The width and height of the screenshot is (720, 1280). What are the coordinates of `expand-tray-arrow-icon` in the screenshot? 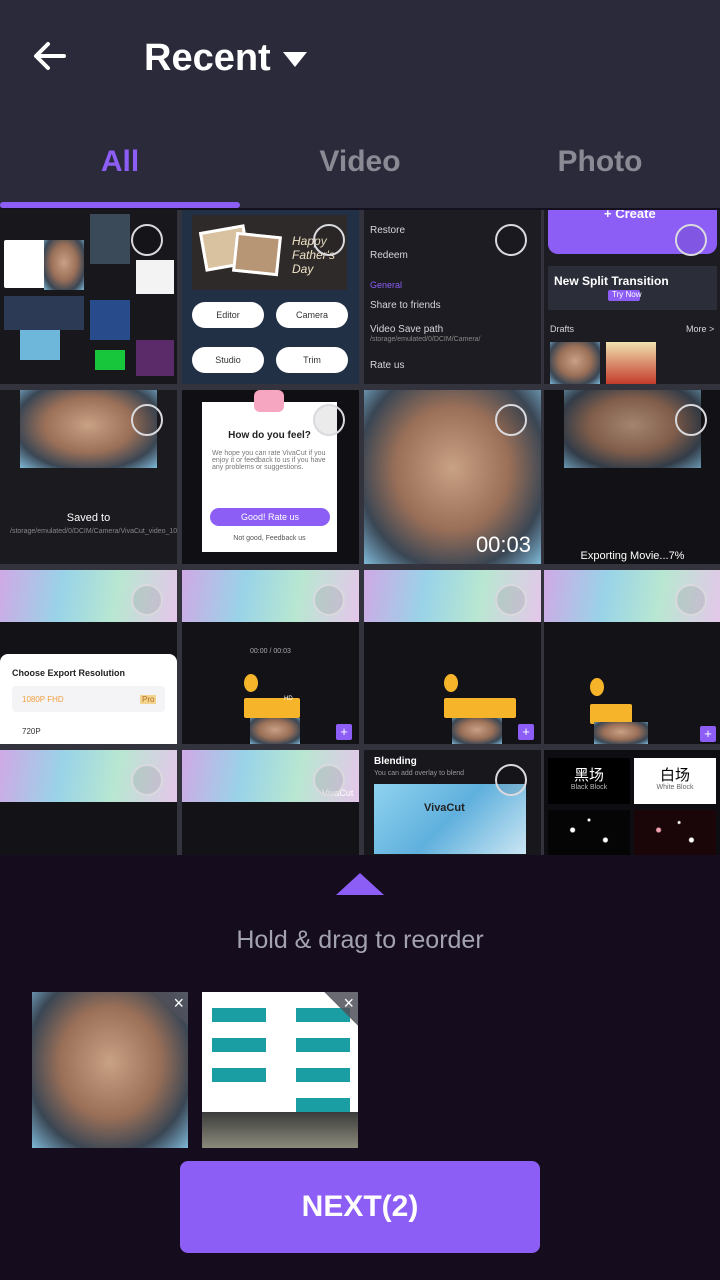 It's located at (360, 884).